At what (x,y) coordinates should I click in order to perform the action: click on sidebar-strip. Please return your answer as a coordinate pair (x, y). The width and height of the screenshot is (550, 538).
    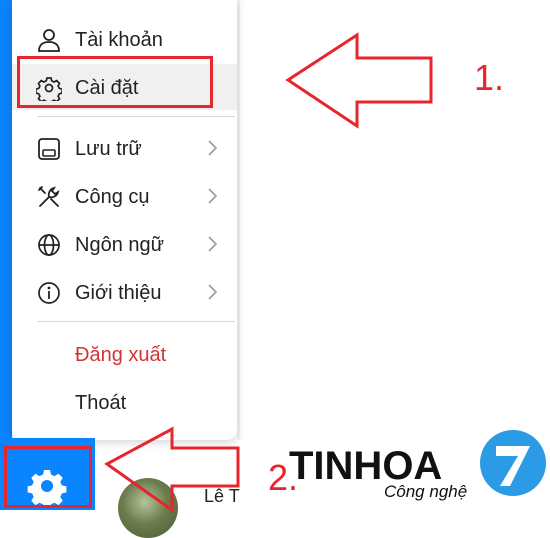
    Looking at the image, I should click on (6, 220).